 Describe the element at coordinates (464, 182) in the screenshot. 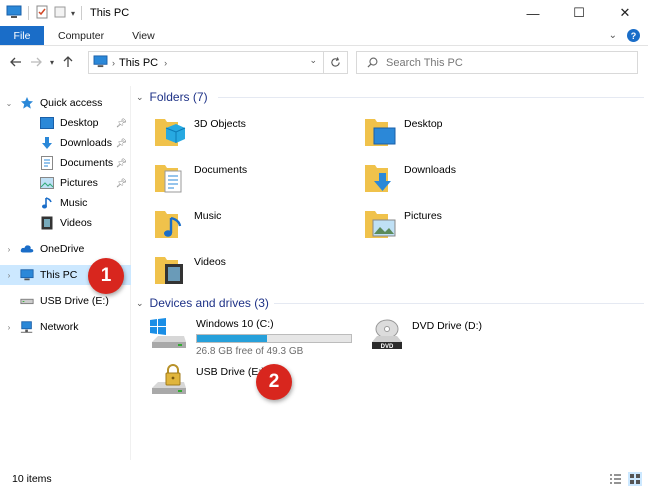

I see `folder-downloads: Downloads` at that location.